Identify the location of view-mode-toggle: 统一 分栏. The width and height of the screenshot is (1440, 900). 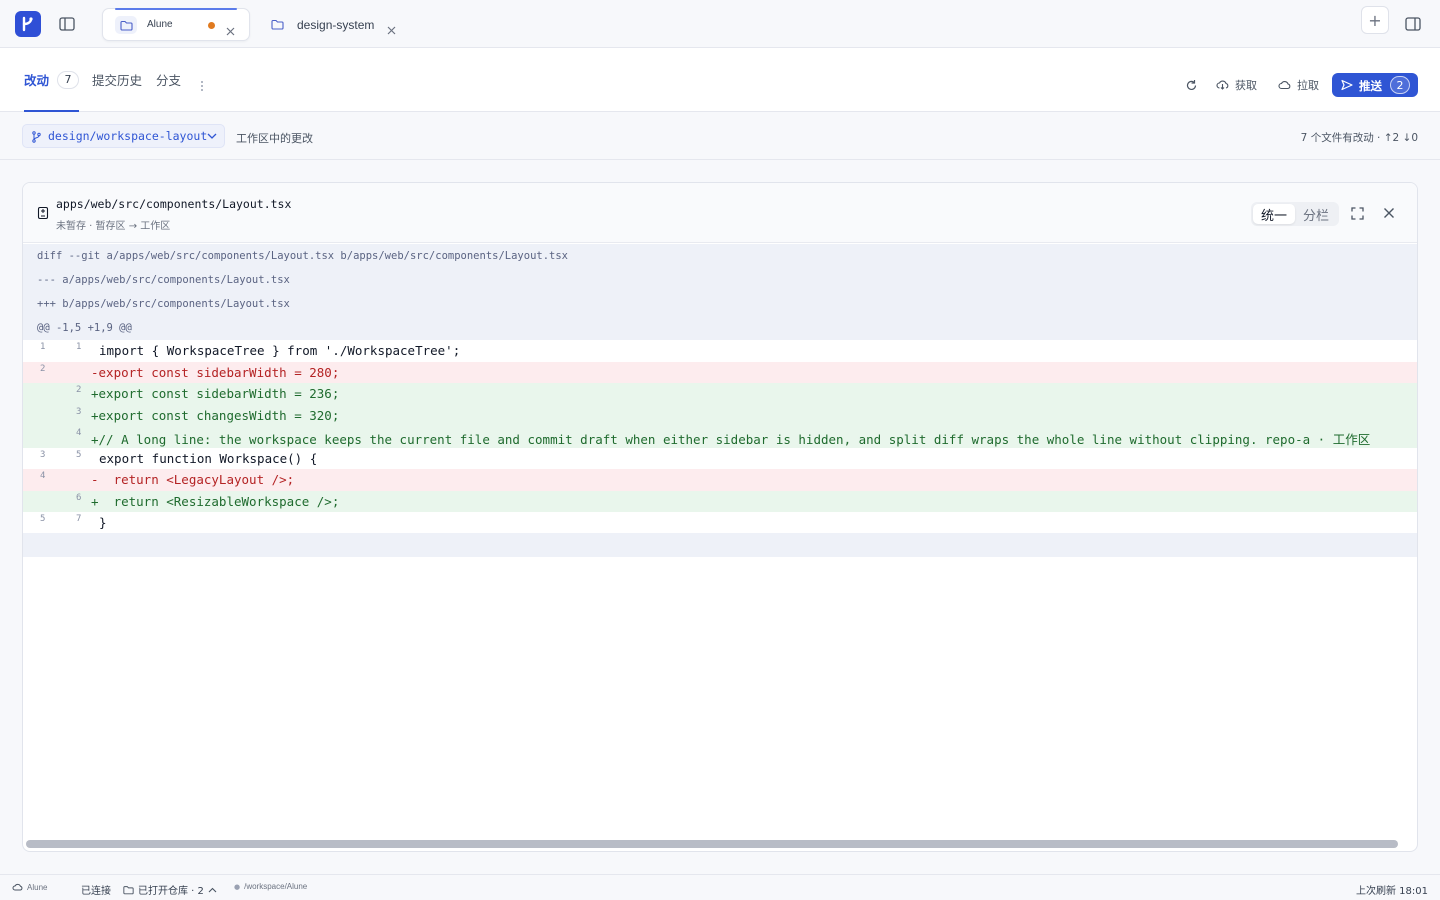
(1295, 214).